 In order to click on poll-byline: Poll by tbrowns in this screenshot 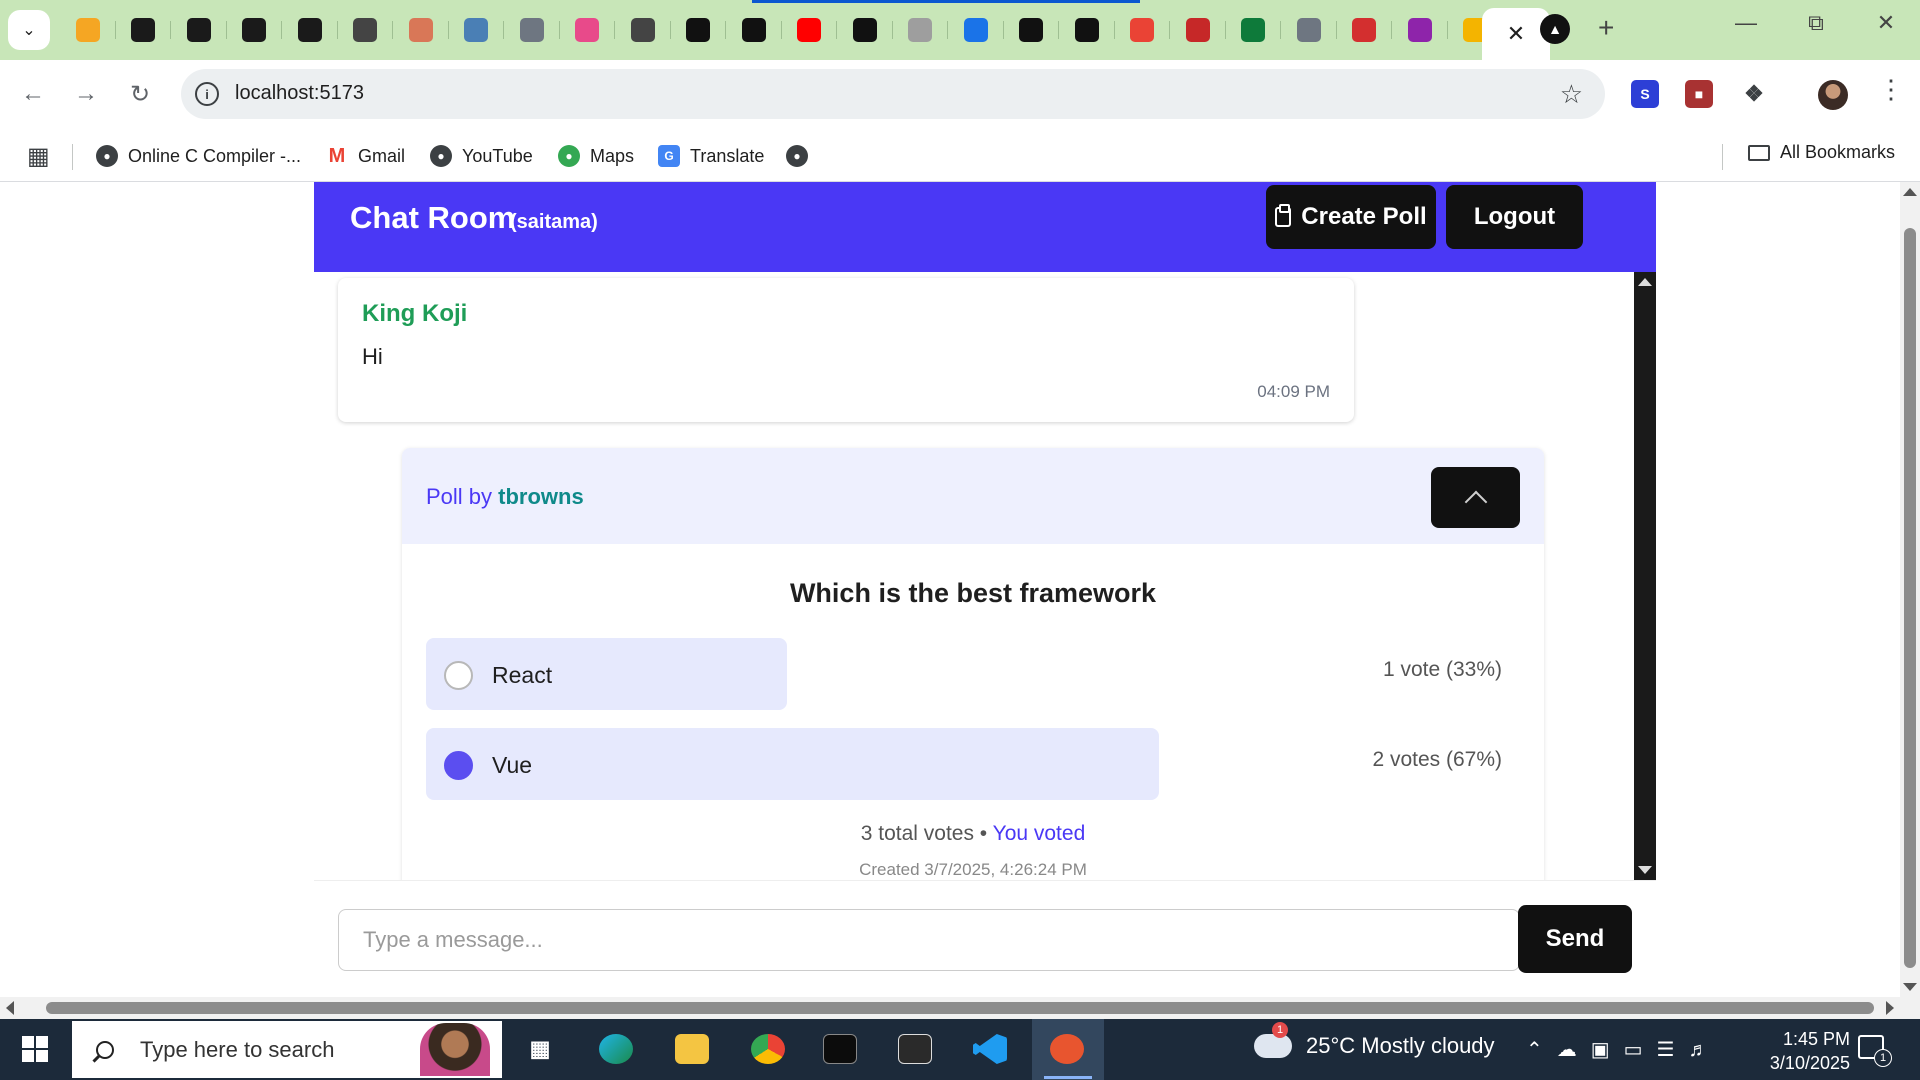, I will do `click(505, 497)`.